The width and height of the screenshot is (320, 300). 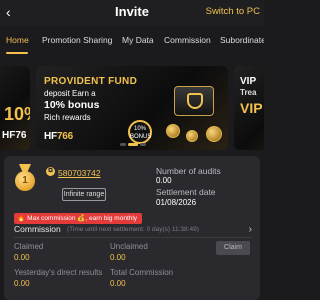 I want to click on banner-title: PROVIDENT FUND, so click(x=91, y=81).